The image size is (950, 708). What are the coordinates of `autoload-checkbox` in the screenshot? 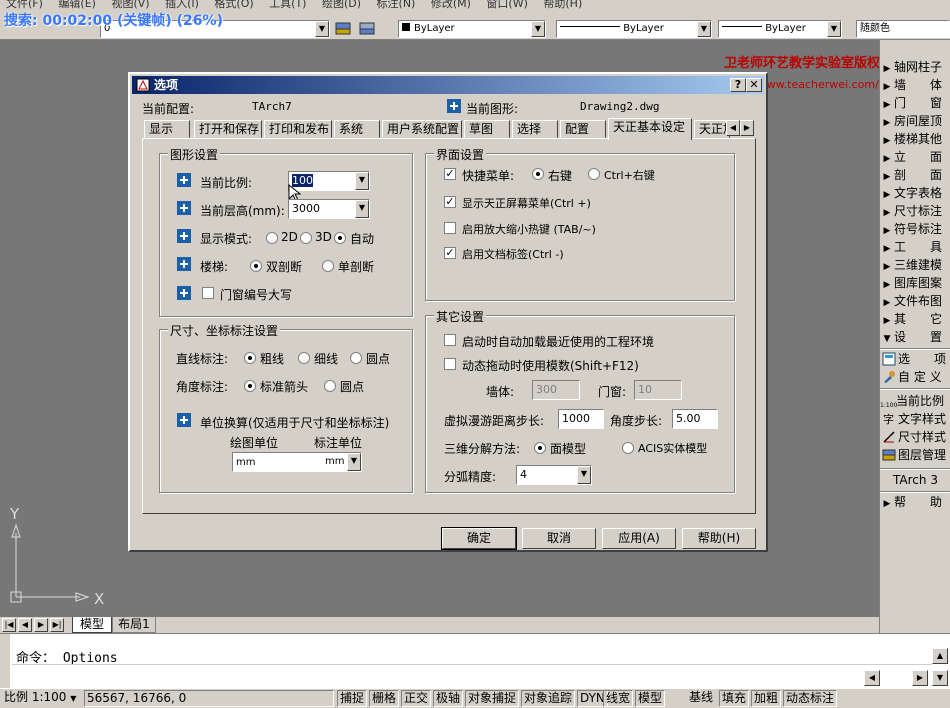 It's located at (450, 340).